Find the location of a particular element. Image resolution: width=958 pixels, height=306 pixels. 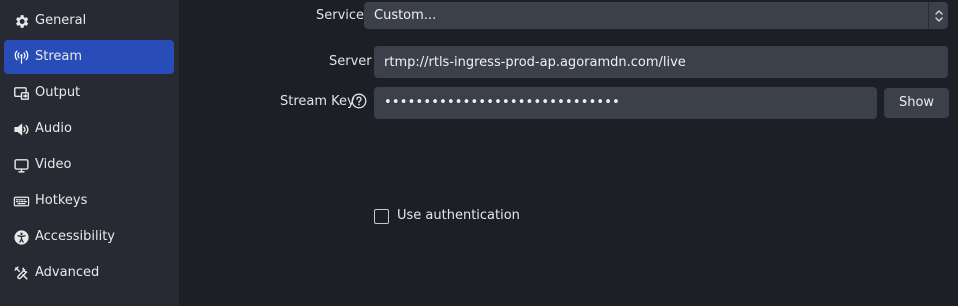

gear-icon is located at coordinates (21, 21).